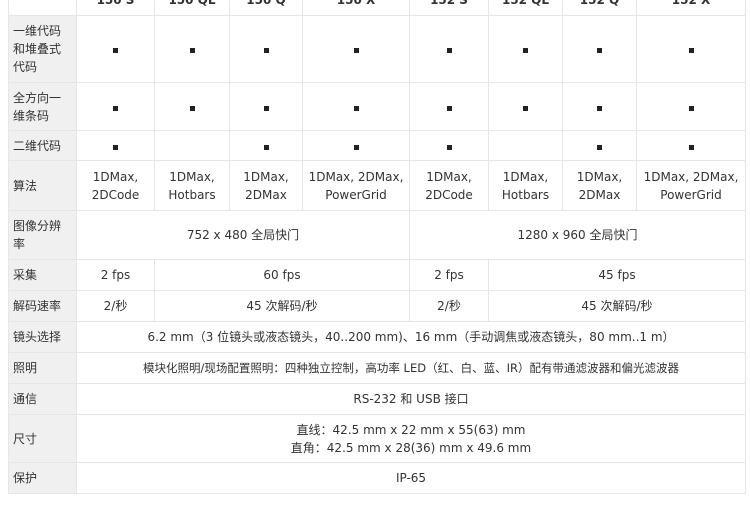 This screenshot has height=515, width=750. What do you see at coordinates (411, 447) in the screenshot?
I see `size-line-right-angle: 直角：42.5 mm x 28(36) mm x 49.6 mm` at bounding box center [411, 447].